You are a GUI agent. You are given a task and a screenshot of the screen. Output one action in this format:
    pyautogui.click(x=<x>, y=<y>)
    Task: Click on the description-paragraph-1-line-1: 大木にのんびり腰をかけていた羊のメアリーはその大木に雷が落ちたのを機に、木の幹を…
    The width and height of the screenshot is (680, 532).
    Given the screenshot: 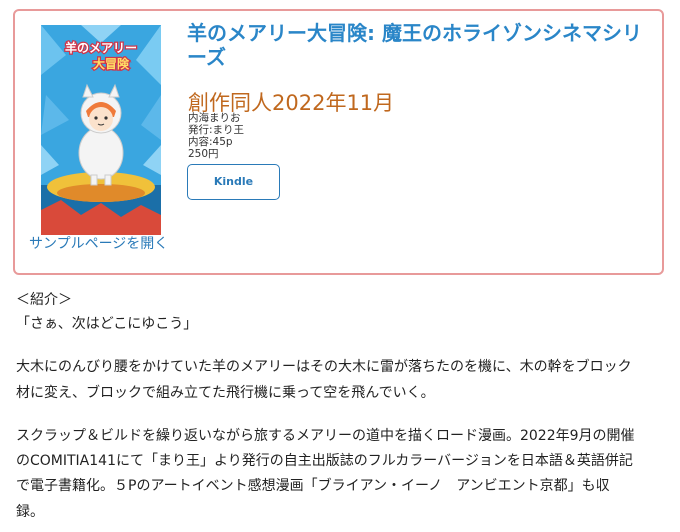 What is the action you would take?
    pyautogui.click(x=324, y=367)
    